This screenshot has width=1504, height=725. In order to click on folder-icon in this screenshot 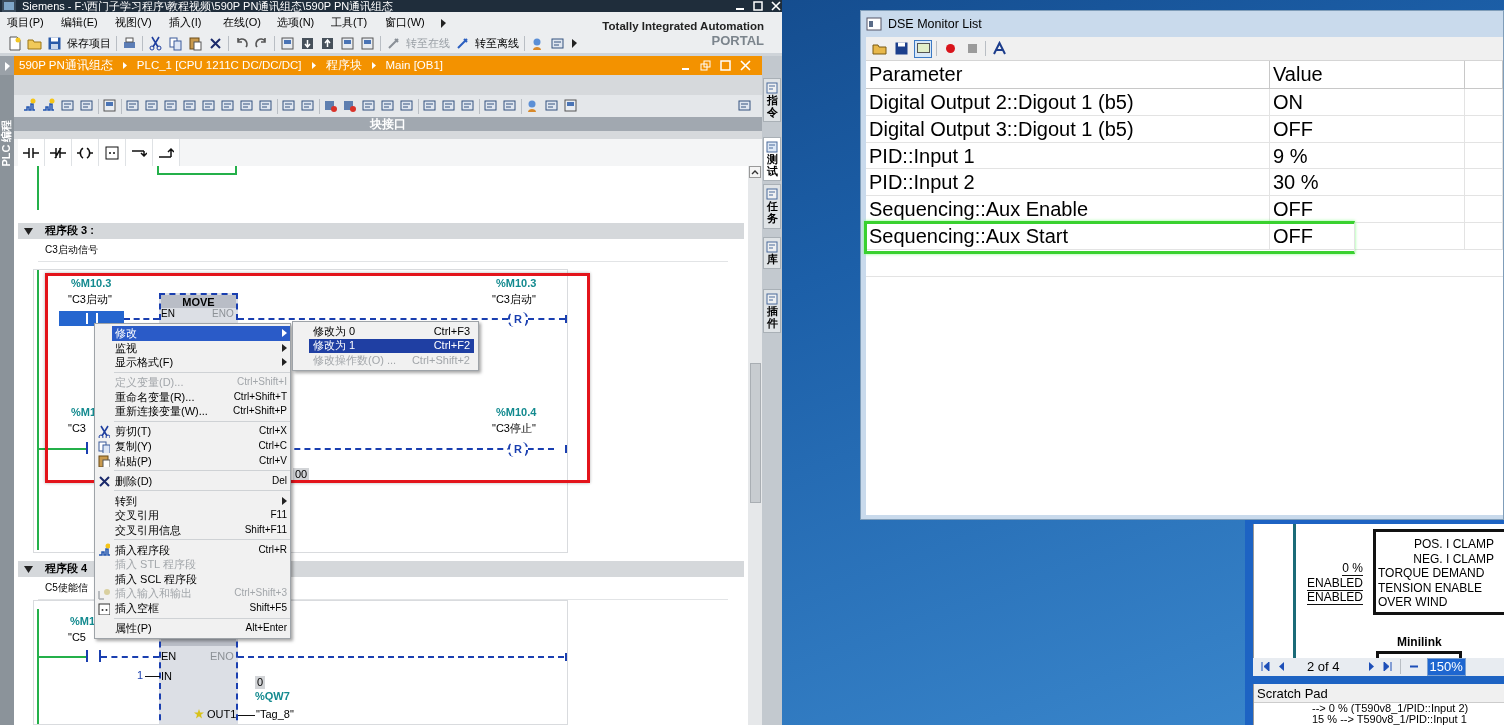, I will do `click(879, 48)`.